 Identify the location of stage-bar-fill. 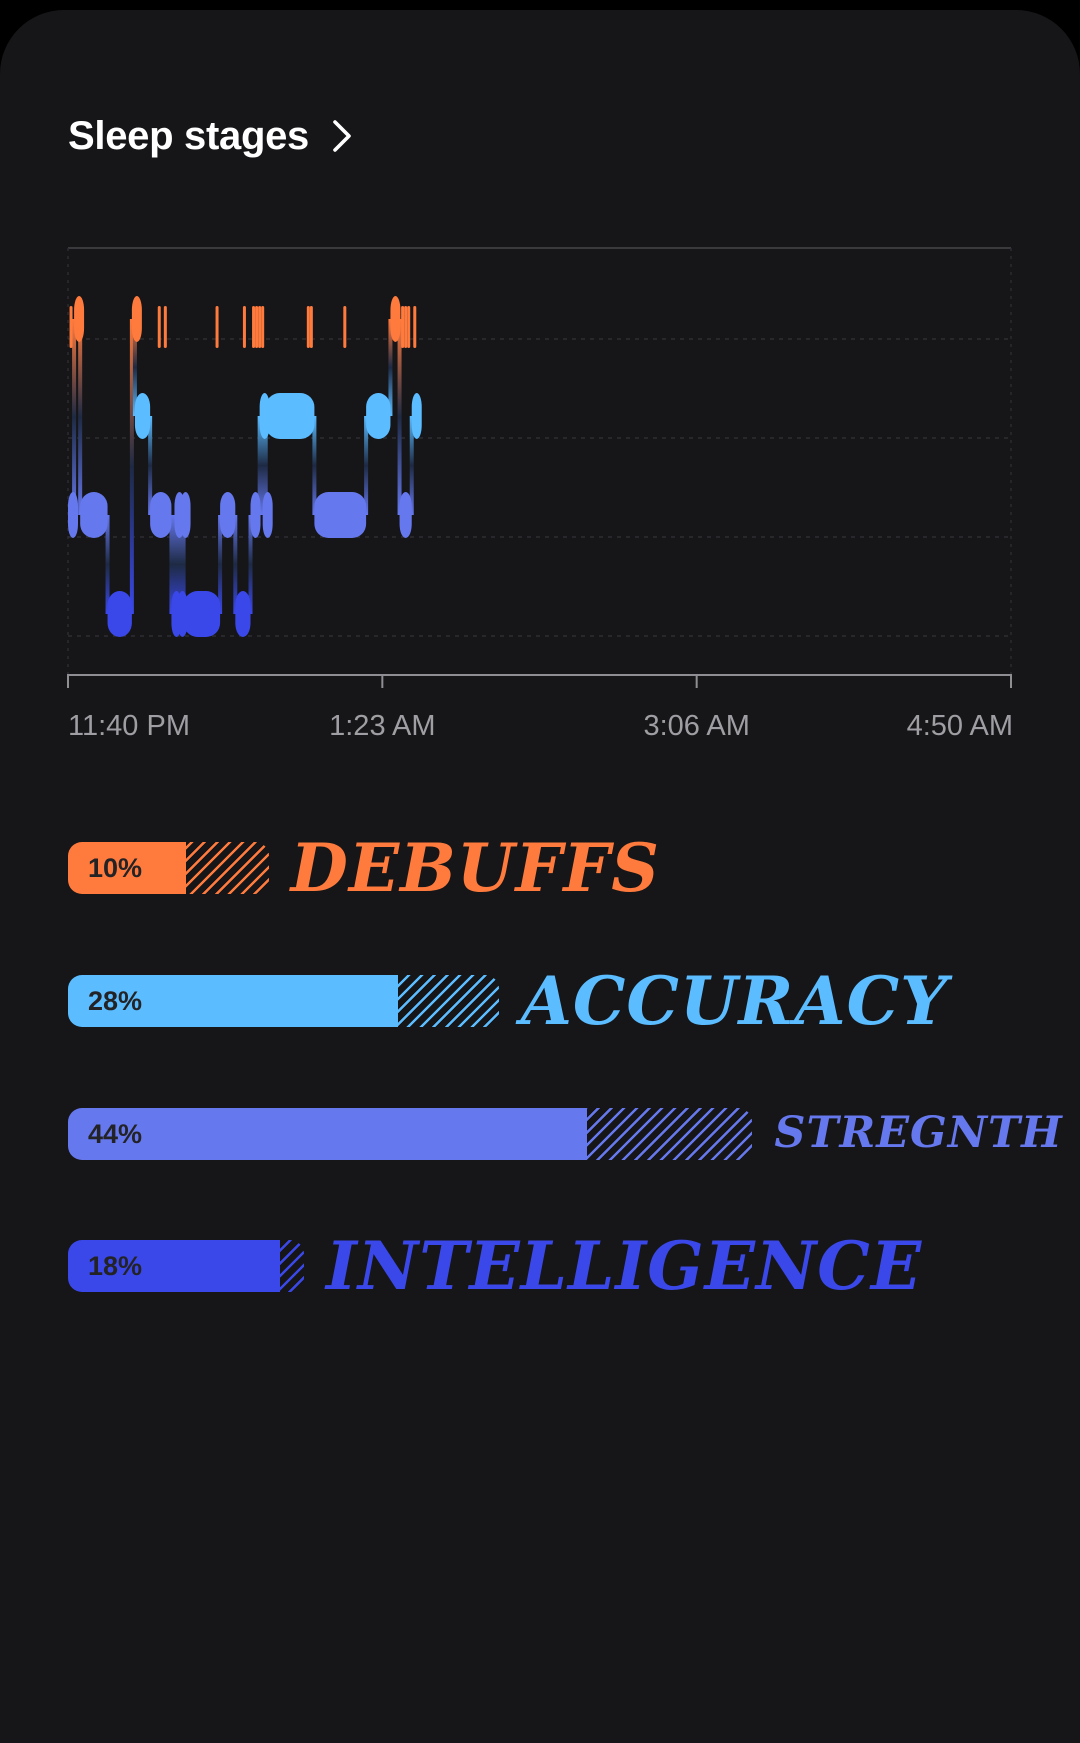
(328, 1134).